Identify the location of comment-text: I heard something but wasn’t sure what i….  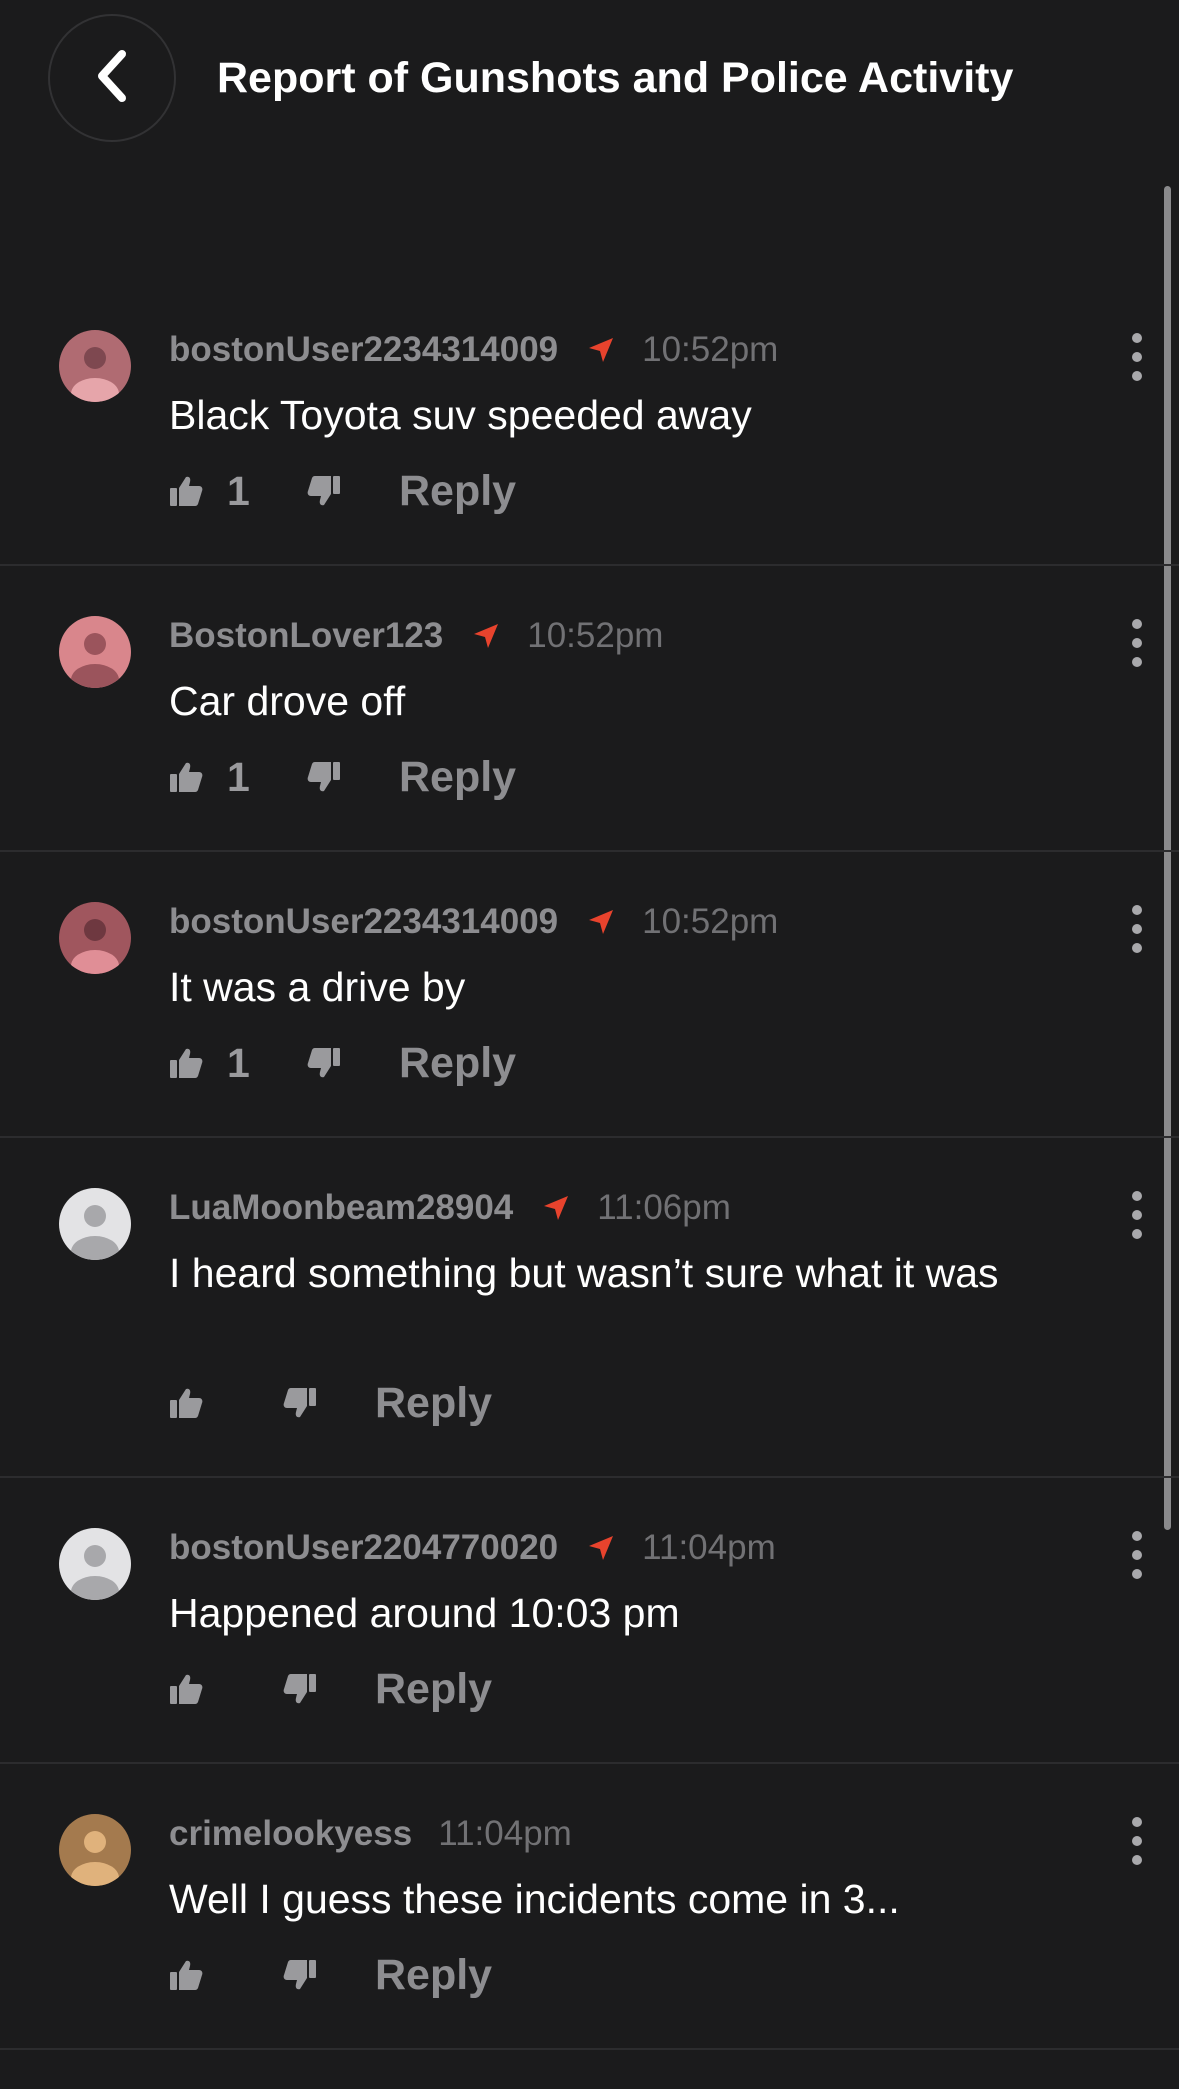
(584, 1273).